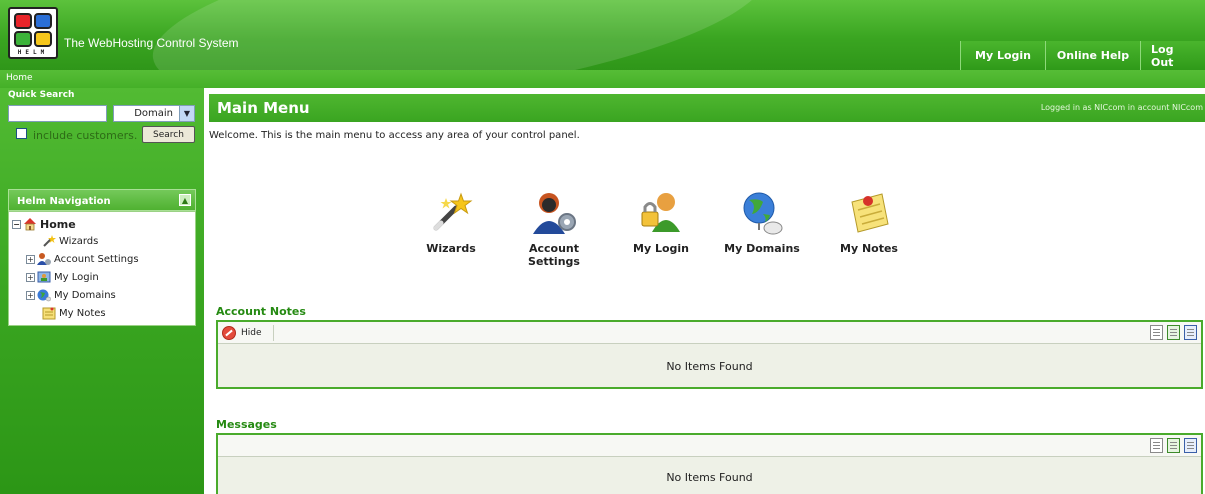  I want to click on tile-label: My Notes, so click(869, 248).